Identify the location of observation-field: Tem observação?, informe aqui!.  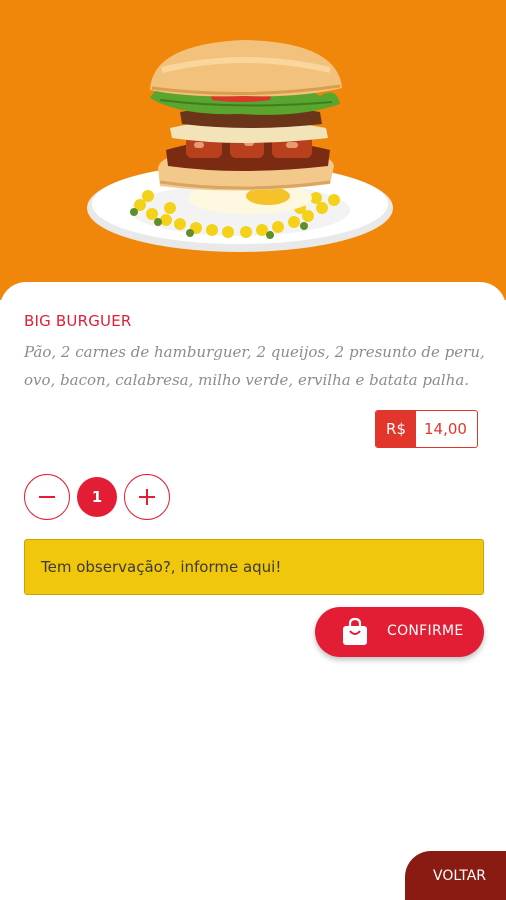
(254, 567).